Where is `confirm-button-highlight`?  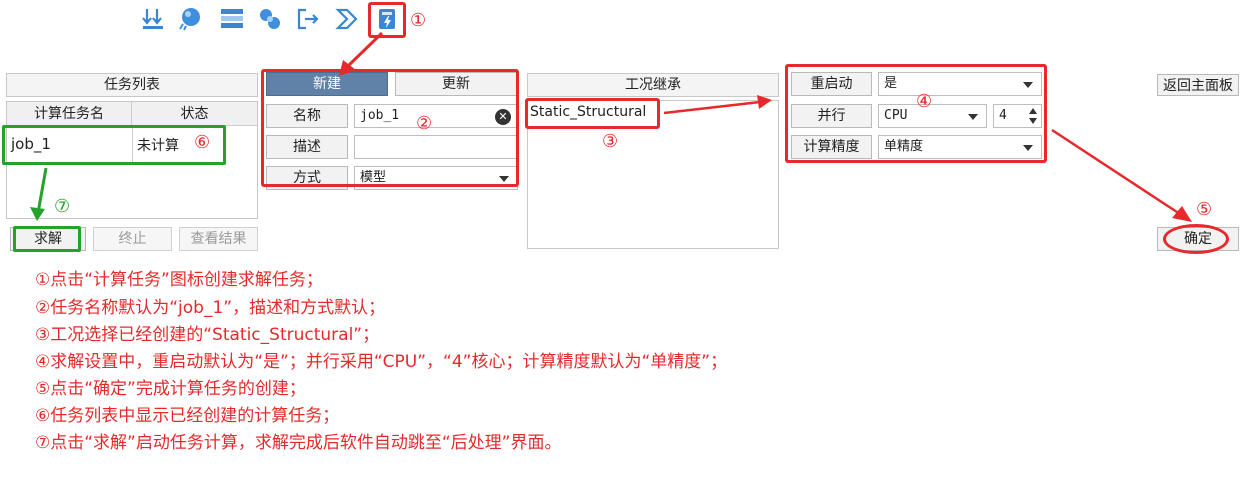 confirm-button-highlight is located at coordinates (1196, 239).